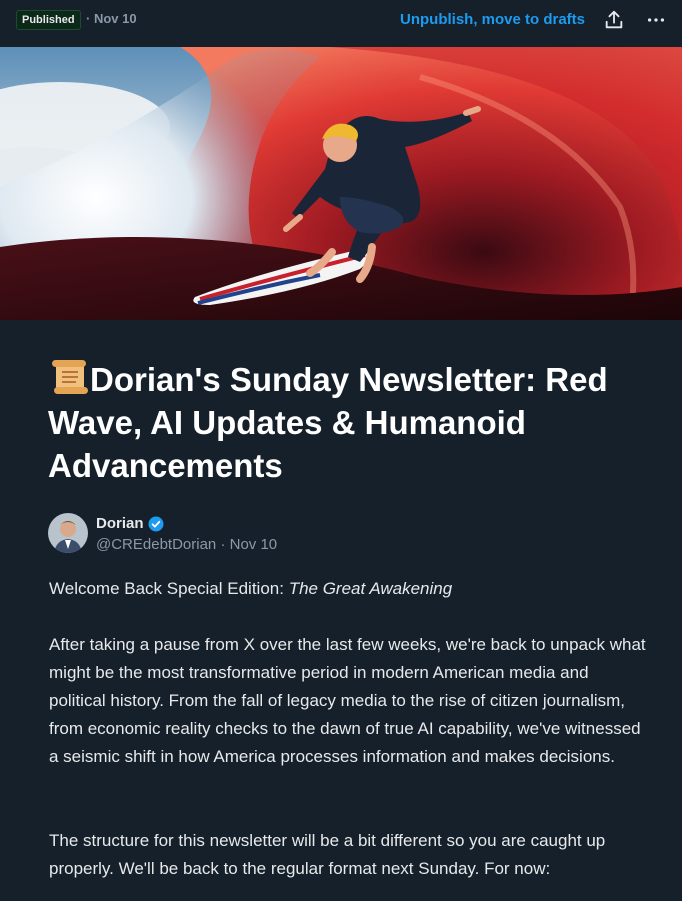 The image size is (682, 901). I want to click on unpublish-button: Unpublish, move to drafts, so click(492, 19).